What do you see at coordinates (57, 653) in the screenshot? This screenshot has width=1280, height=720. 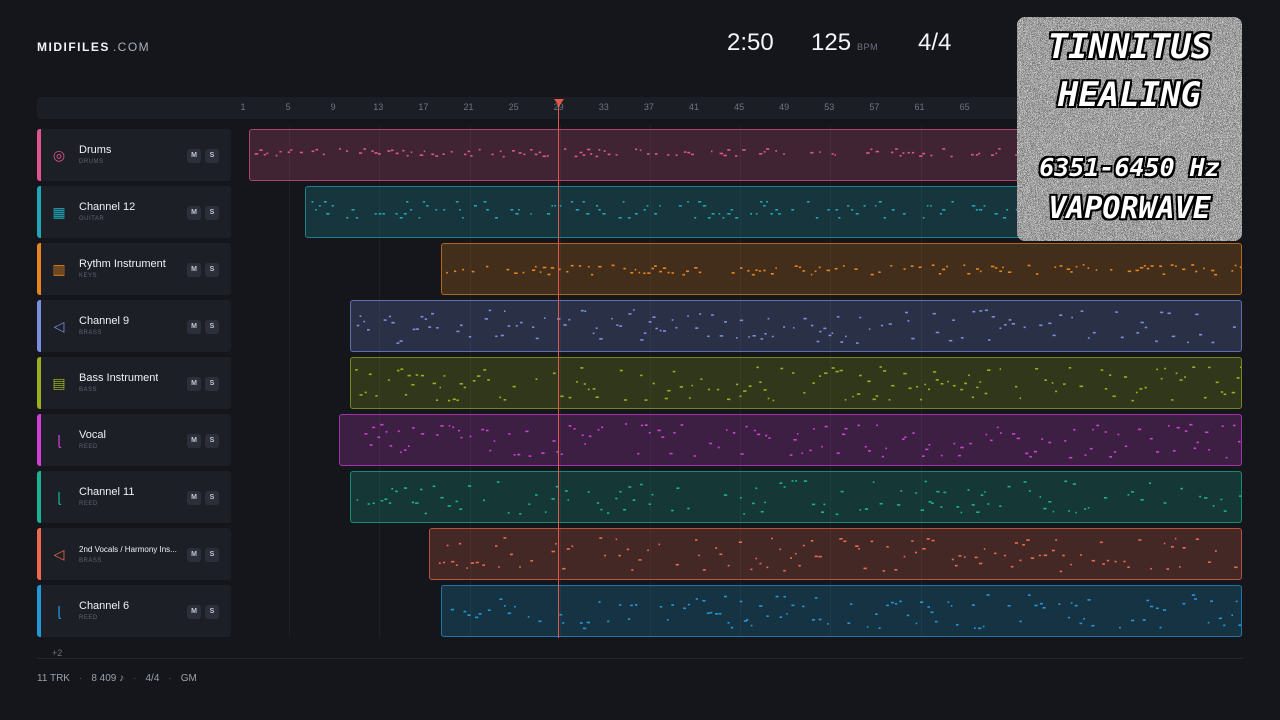 I see `more-tracks-indicator: +2` at bounding box center [57, 653].